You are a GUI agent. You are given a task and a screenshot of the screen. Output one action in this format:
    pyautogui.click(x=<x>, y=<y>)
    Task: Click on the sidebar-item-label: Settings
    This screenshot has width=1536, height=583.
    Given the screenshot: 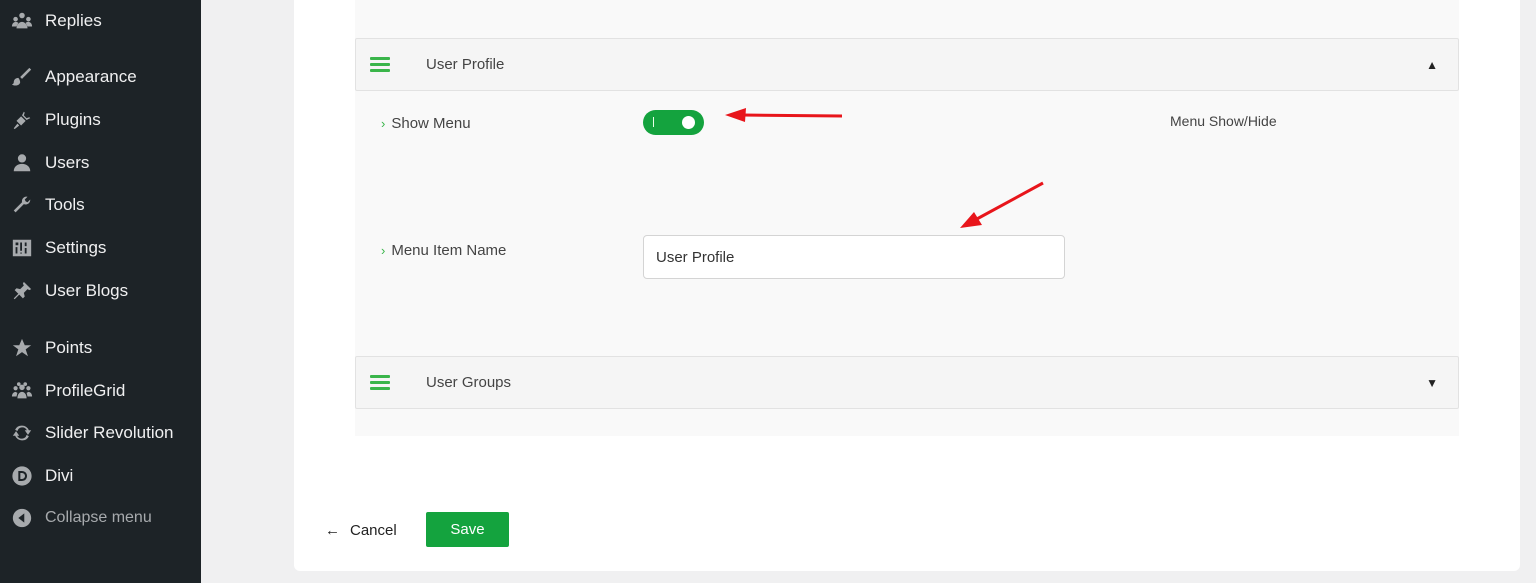 What is the action you would take?
    pyautogui.click(x=76, y=247)
    